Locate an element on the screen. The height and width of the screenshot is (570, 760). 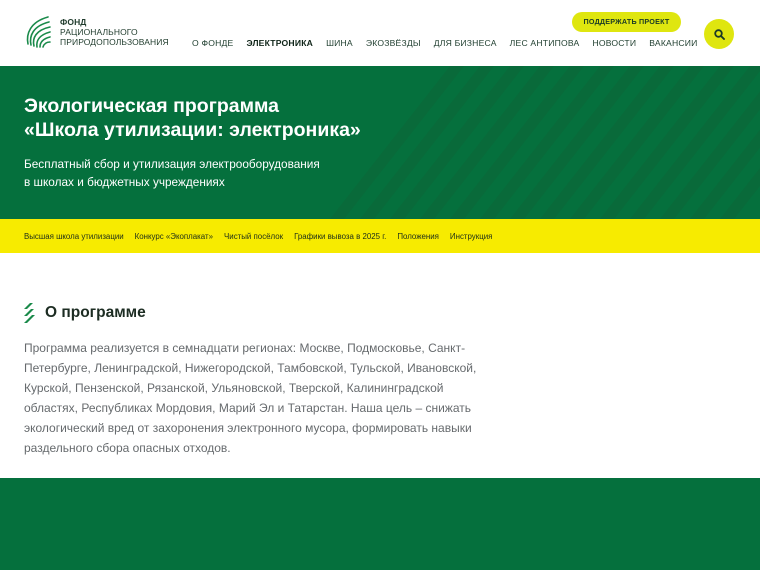
stripes-accent-icon is located at coordinates (29, 313).